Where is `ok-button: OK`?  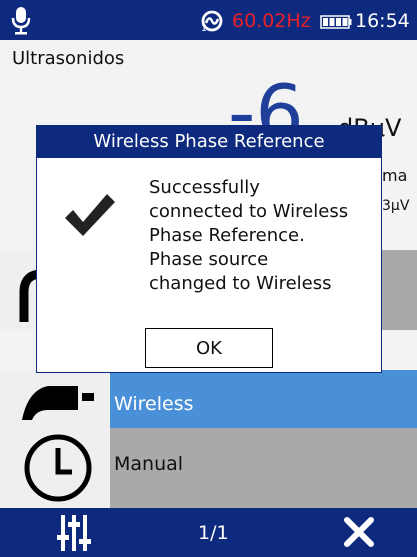
ok-button: OK is located at coordinates (209, 348).